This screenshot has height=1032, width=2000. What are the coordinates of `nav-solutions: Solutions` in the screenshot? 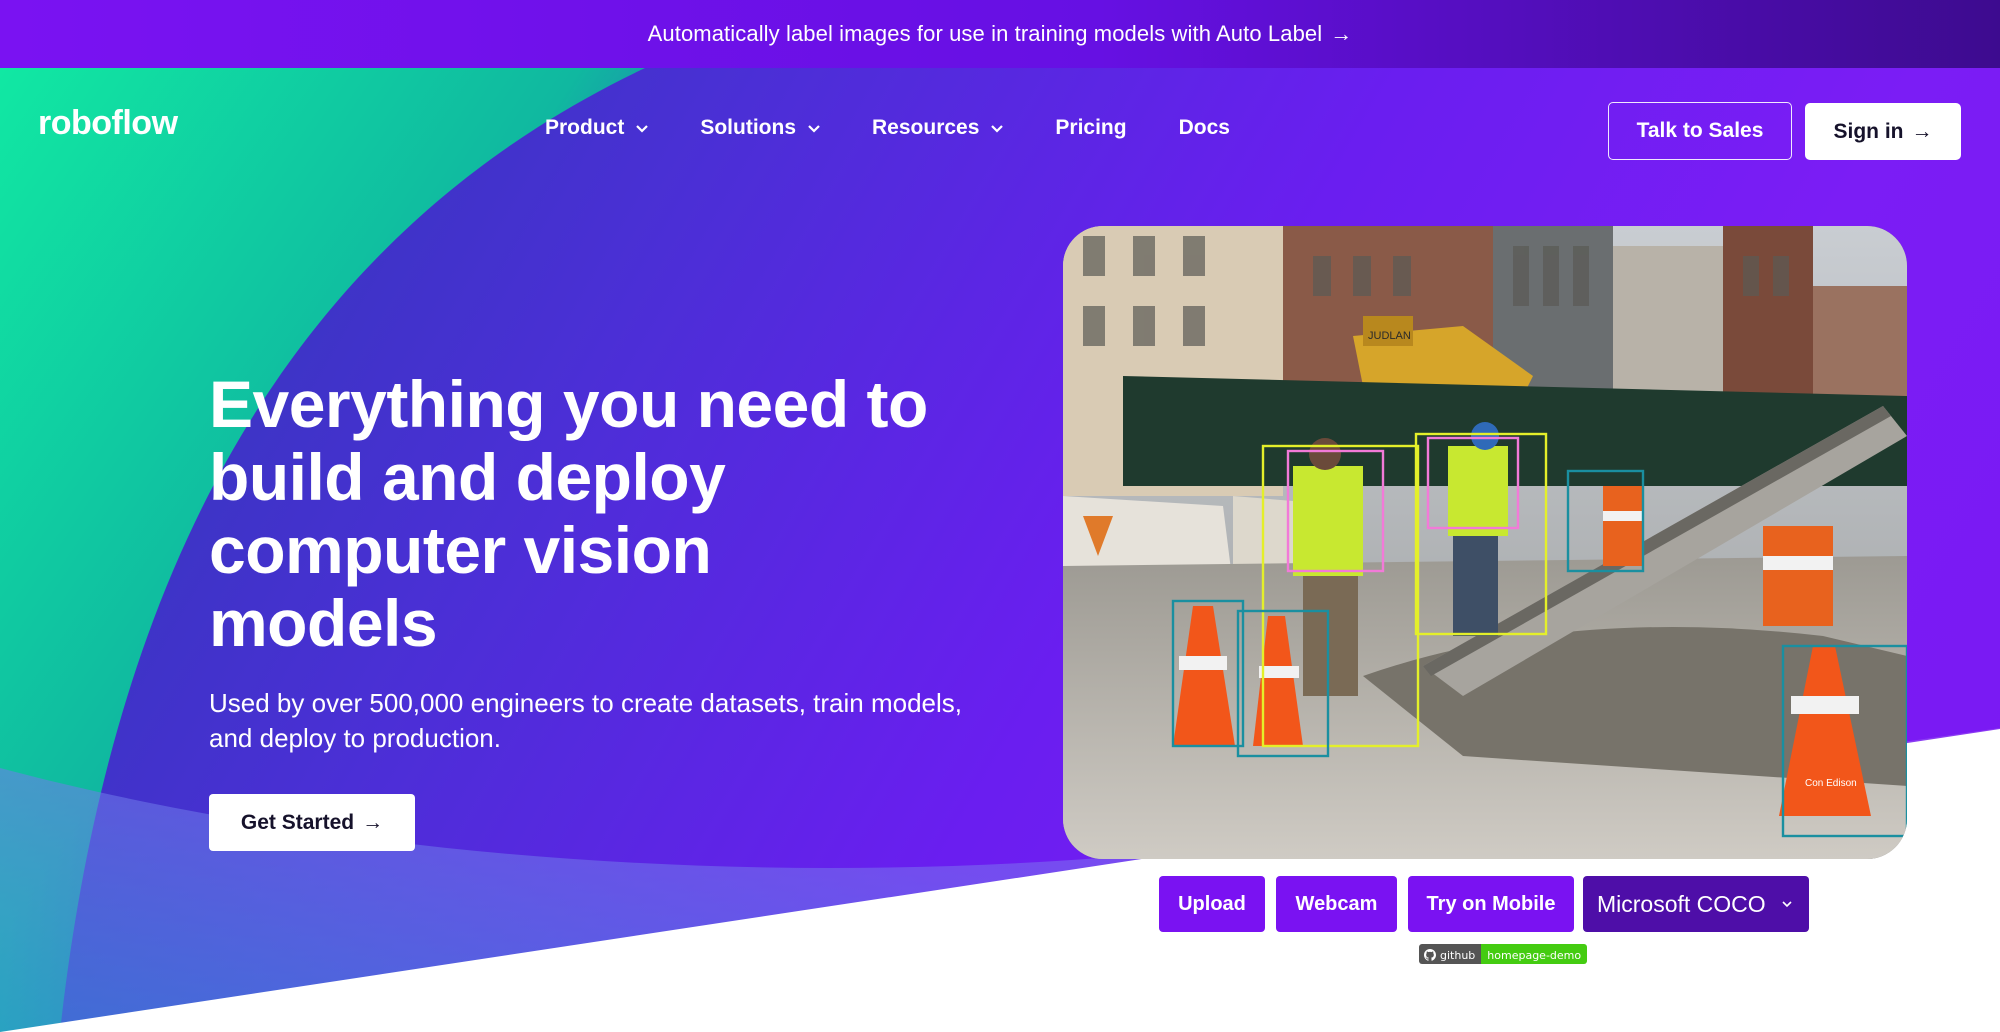 It's located at (760, 128).